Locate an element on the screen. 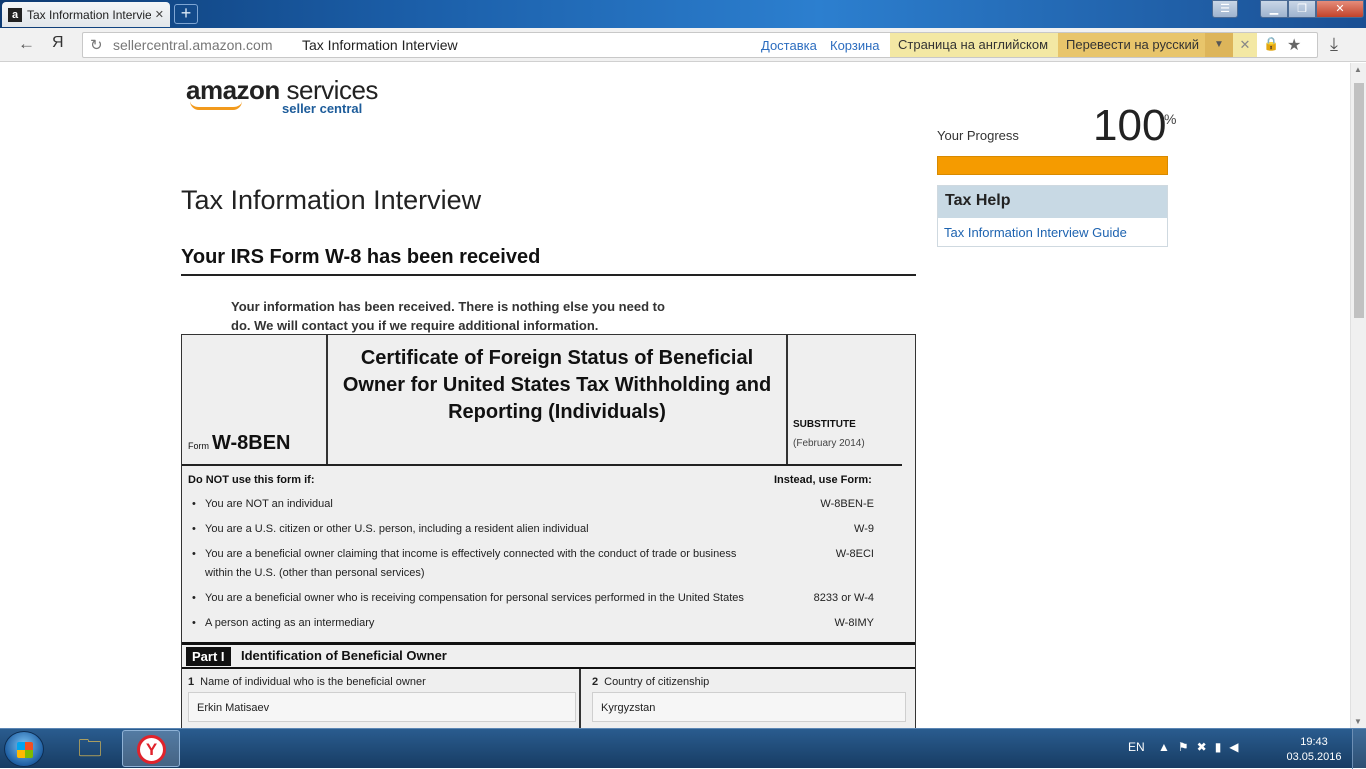 Image resolution: width=1366 pixels, height=769 pixels. received-heading: Your IRS Form W-8 has been received is located at coordinates (361, 257).